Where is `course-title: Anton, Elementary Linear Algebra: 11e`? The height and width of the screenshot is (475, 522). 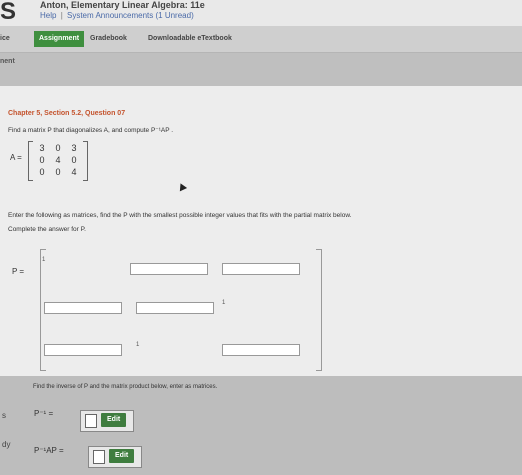
course-title: Anton, Elementary Linear Algebra: 11e is located at coordinates (122, 5).